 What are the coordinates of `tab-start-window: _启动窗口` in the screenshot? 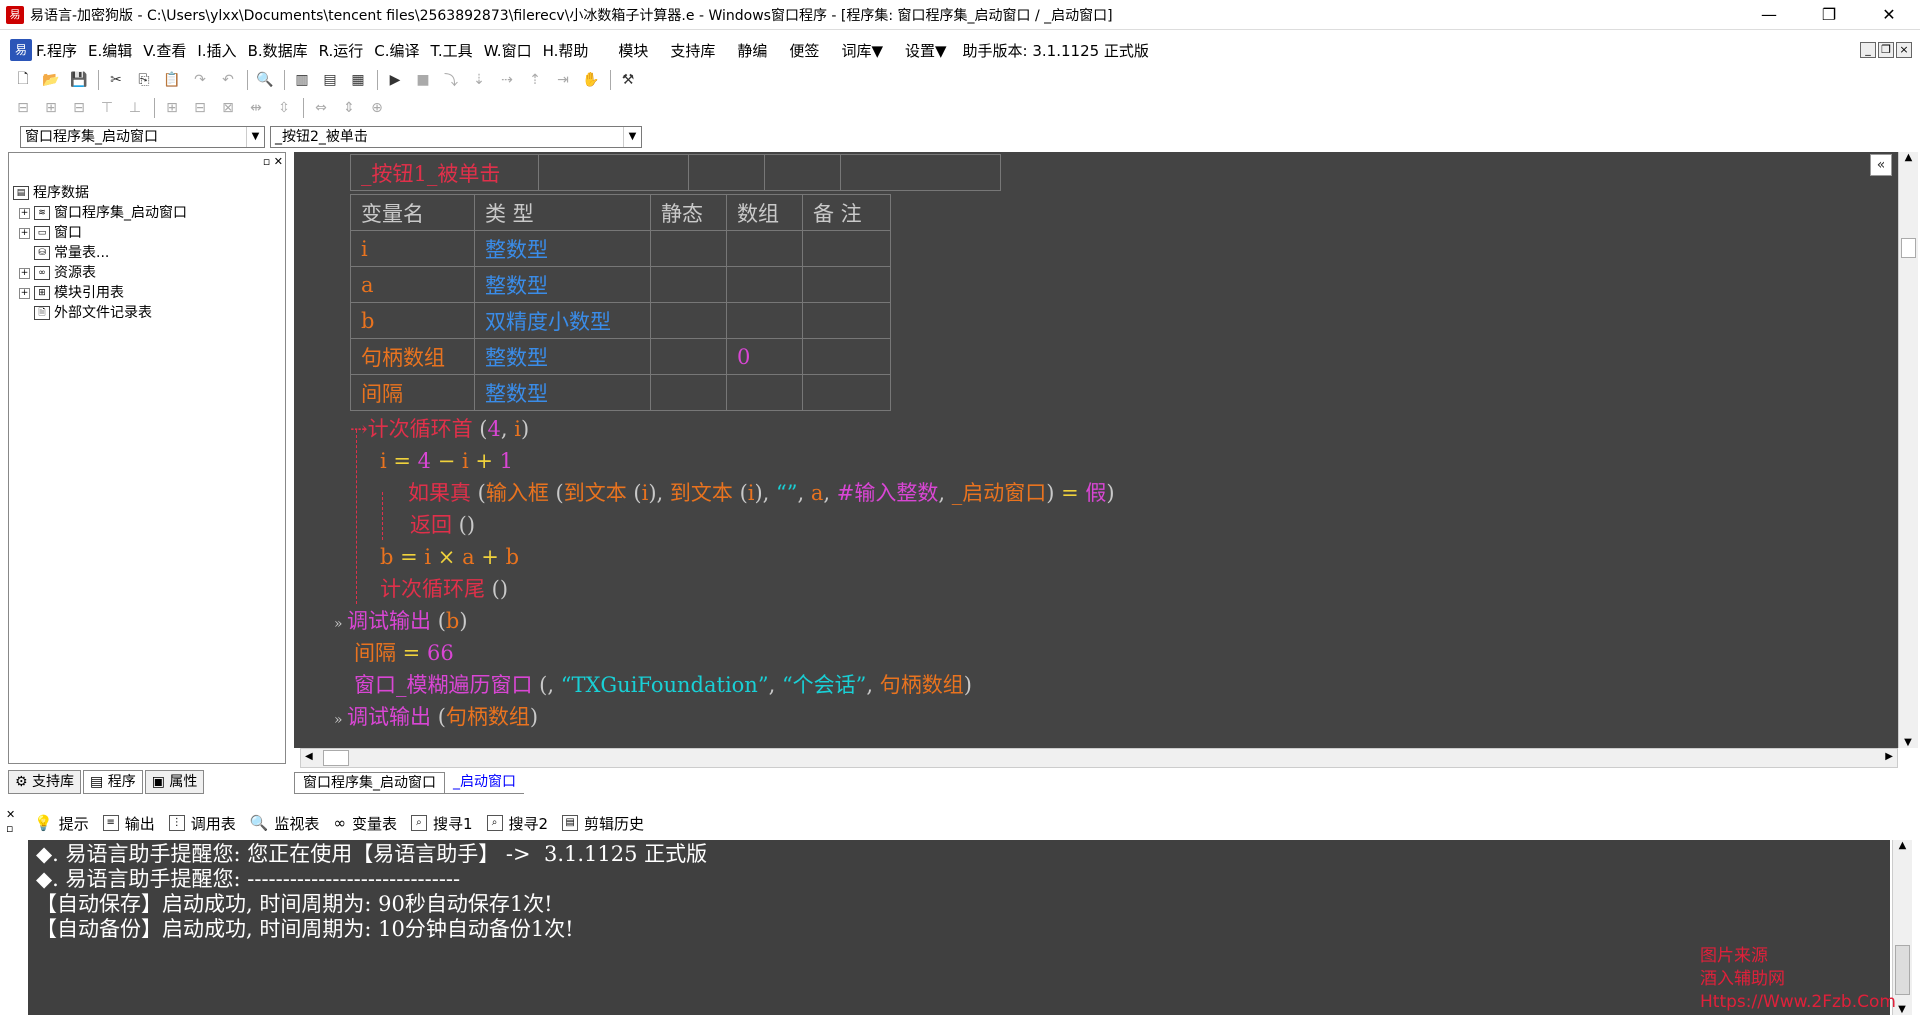 It's located at (484, 783).